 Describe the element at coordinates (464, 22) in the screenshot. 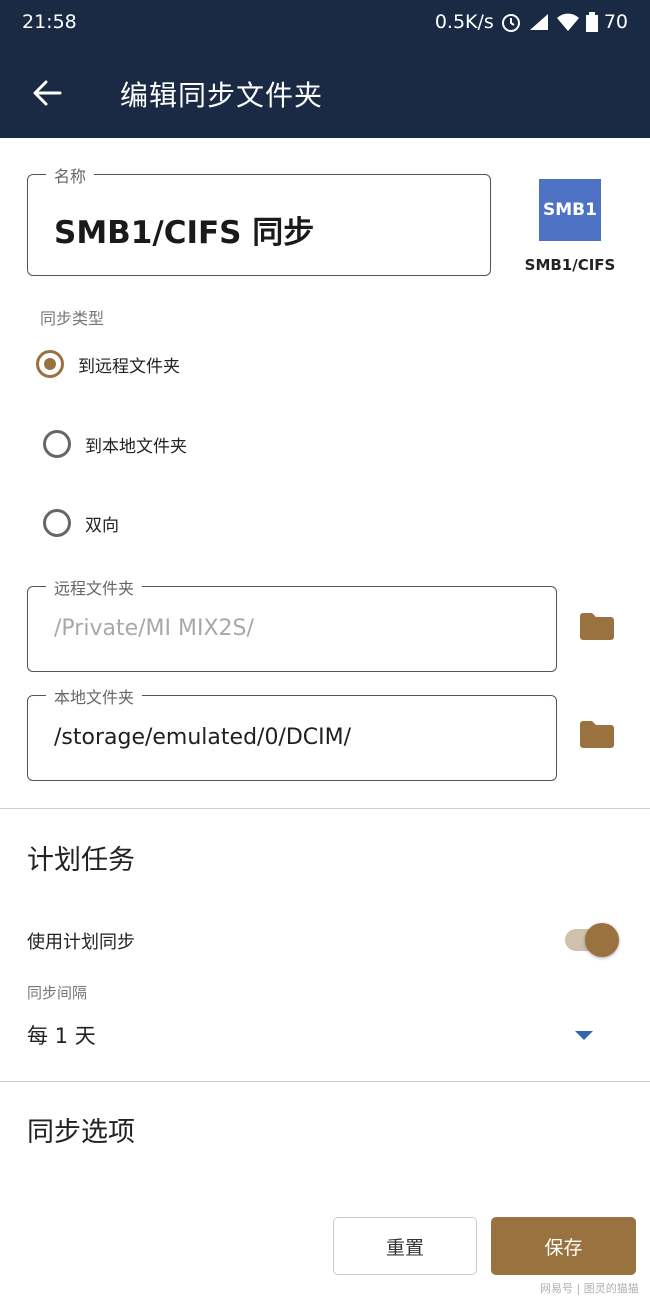

I see `network-speed: 0.5K/s` at that location.